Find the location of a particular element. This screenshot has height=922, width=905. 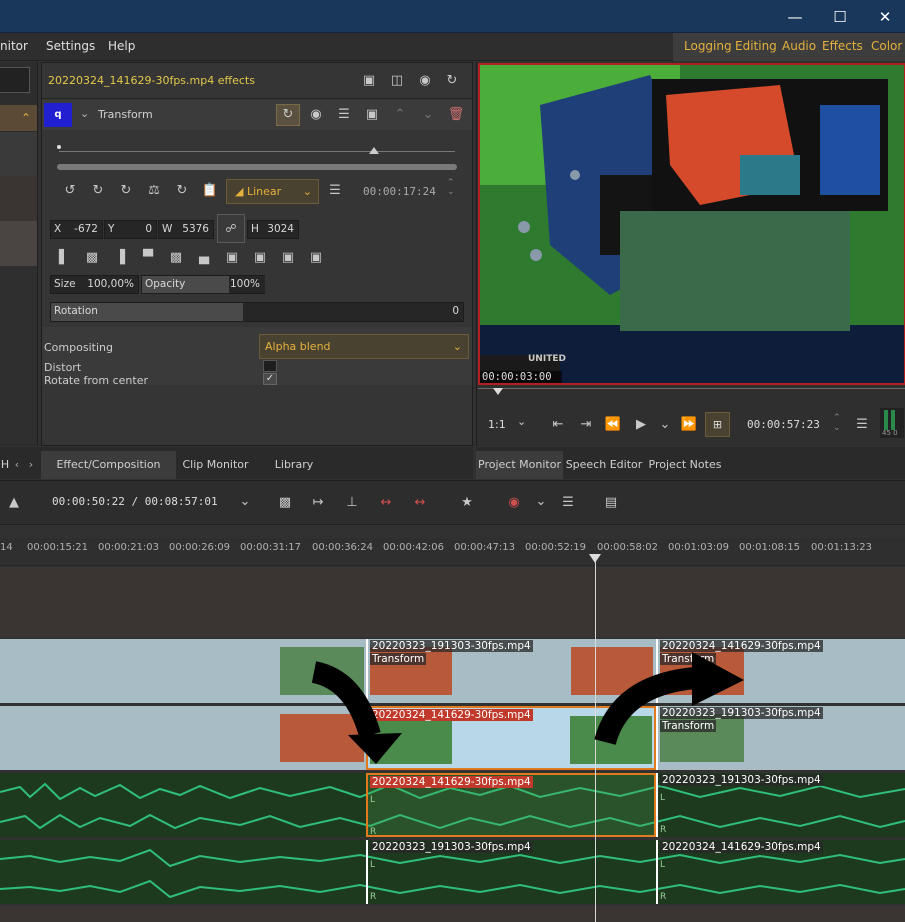

interpolation-dropdown: ◢ Linear ⌄ is located at coordinates (272, 191).